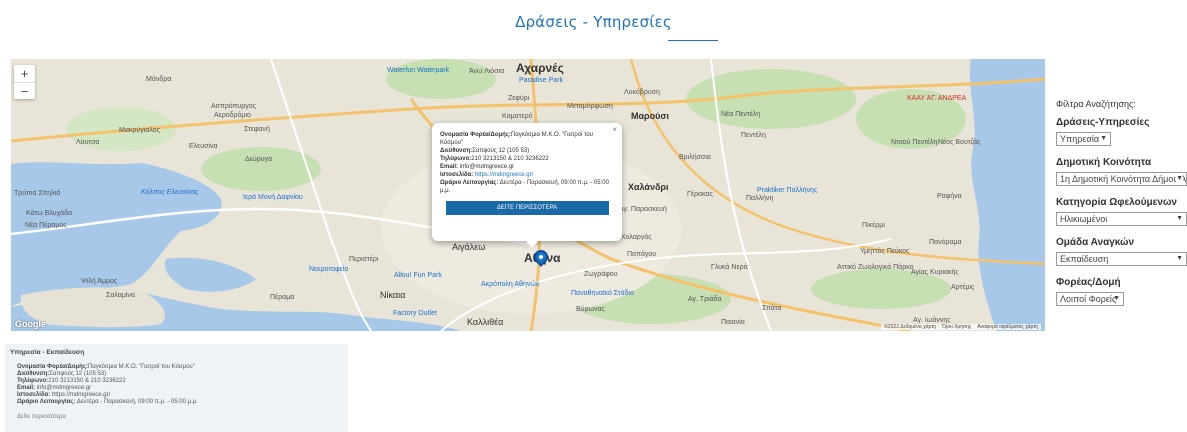 Image resolution: width=1187 pixels, height=432 pixels. I want to click on filter-label-beneficiaries: Κατηγορία Ωφελούμενων, so click(1116, 202).